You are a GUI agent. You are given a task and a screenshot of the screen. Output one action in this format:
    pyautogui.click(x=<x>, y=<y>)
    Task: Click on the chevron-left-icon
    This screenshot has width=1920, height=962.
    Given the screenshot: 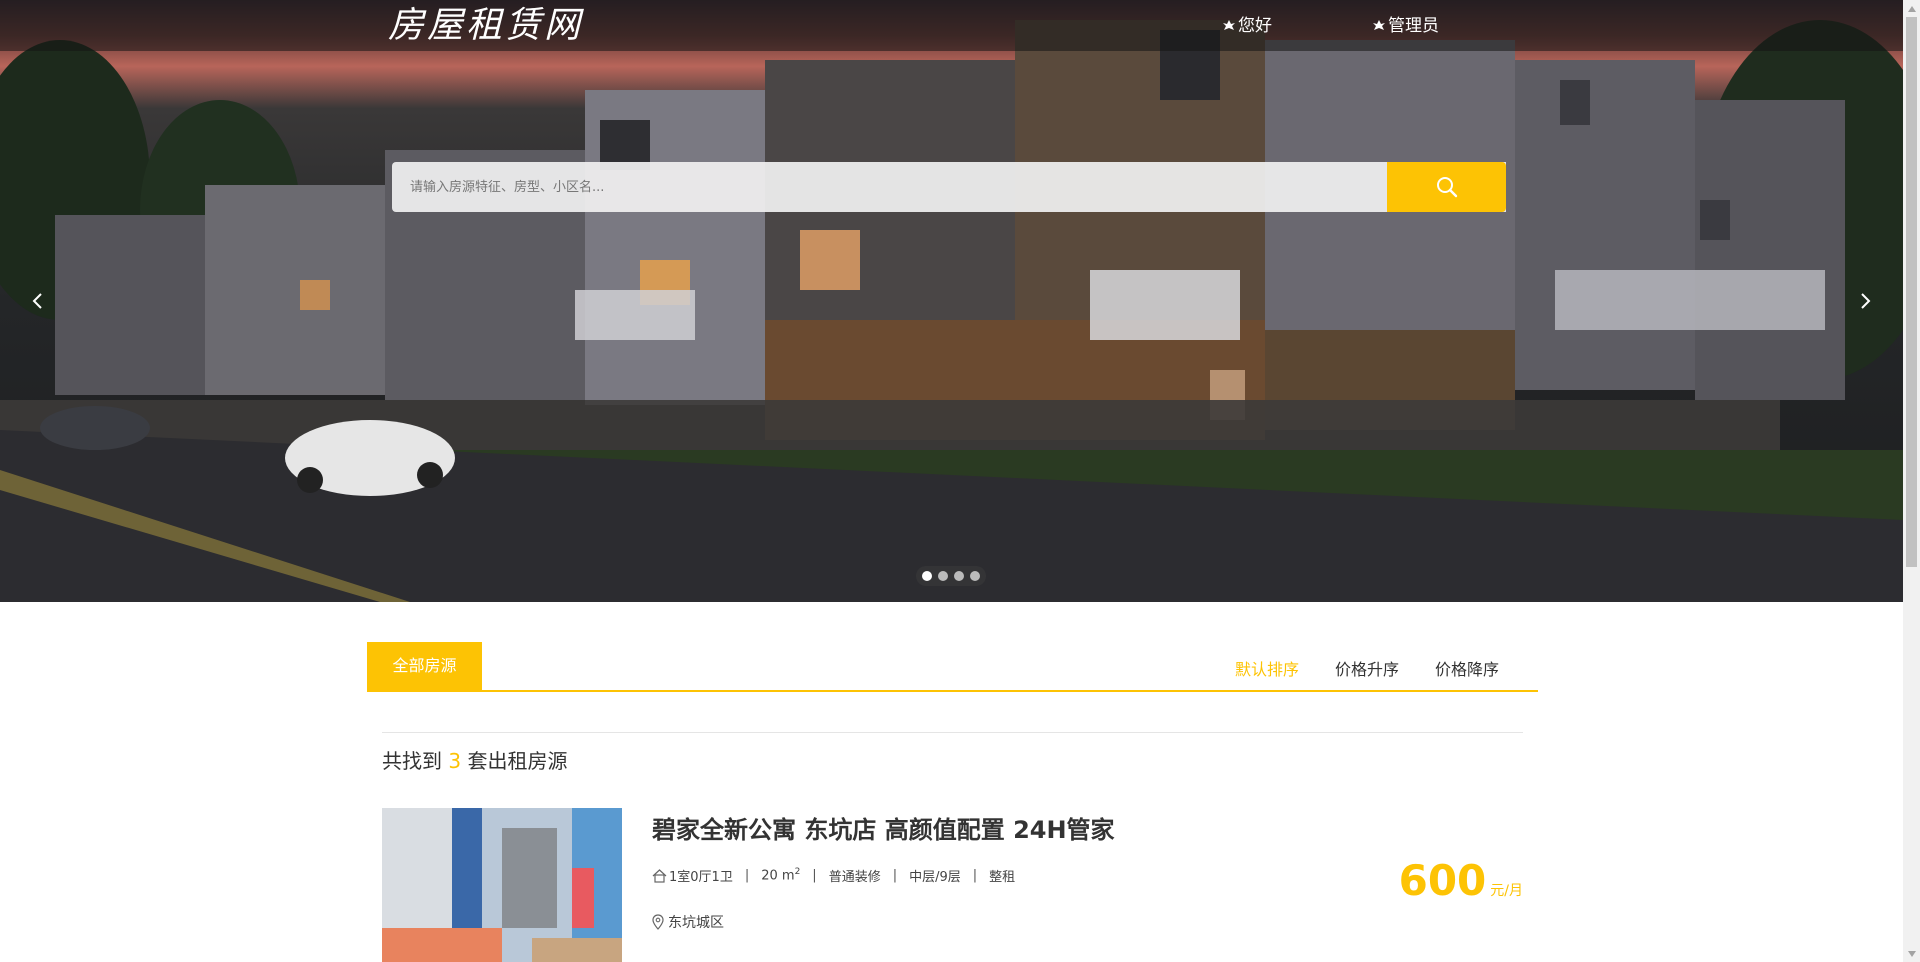 What is the action you would take?
    pyautogui.click(x=37, y=301)
    